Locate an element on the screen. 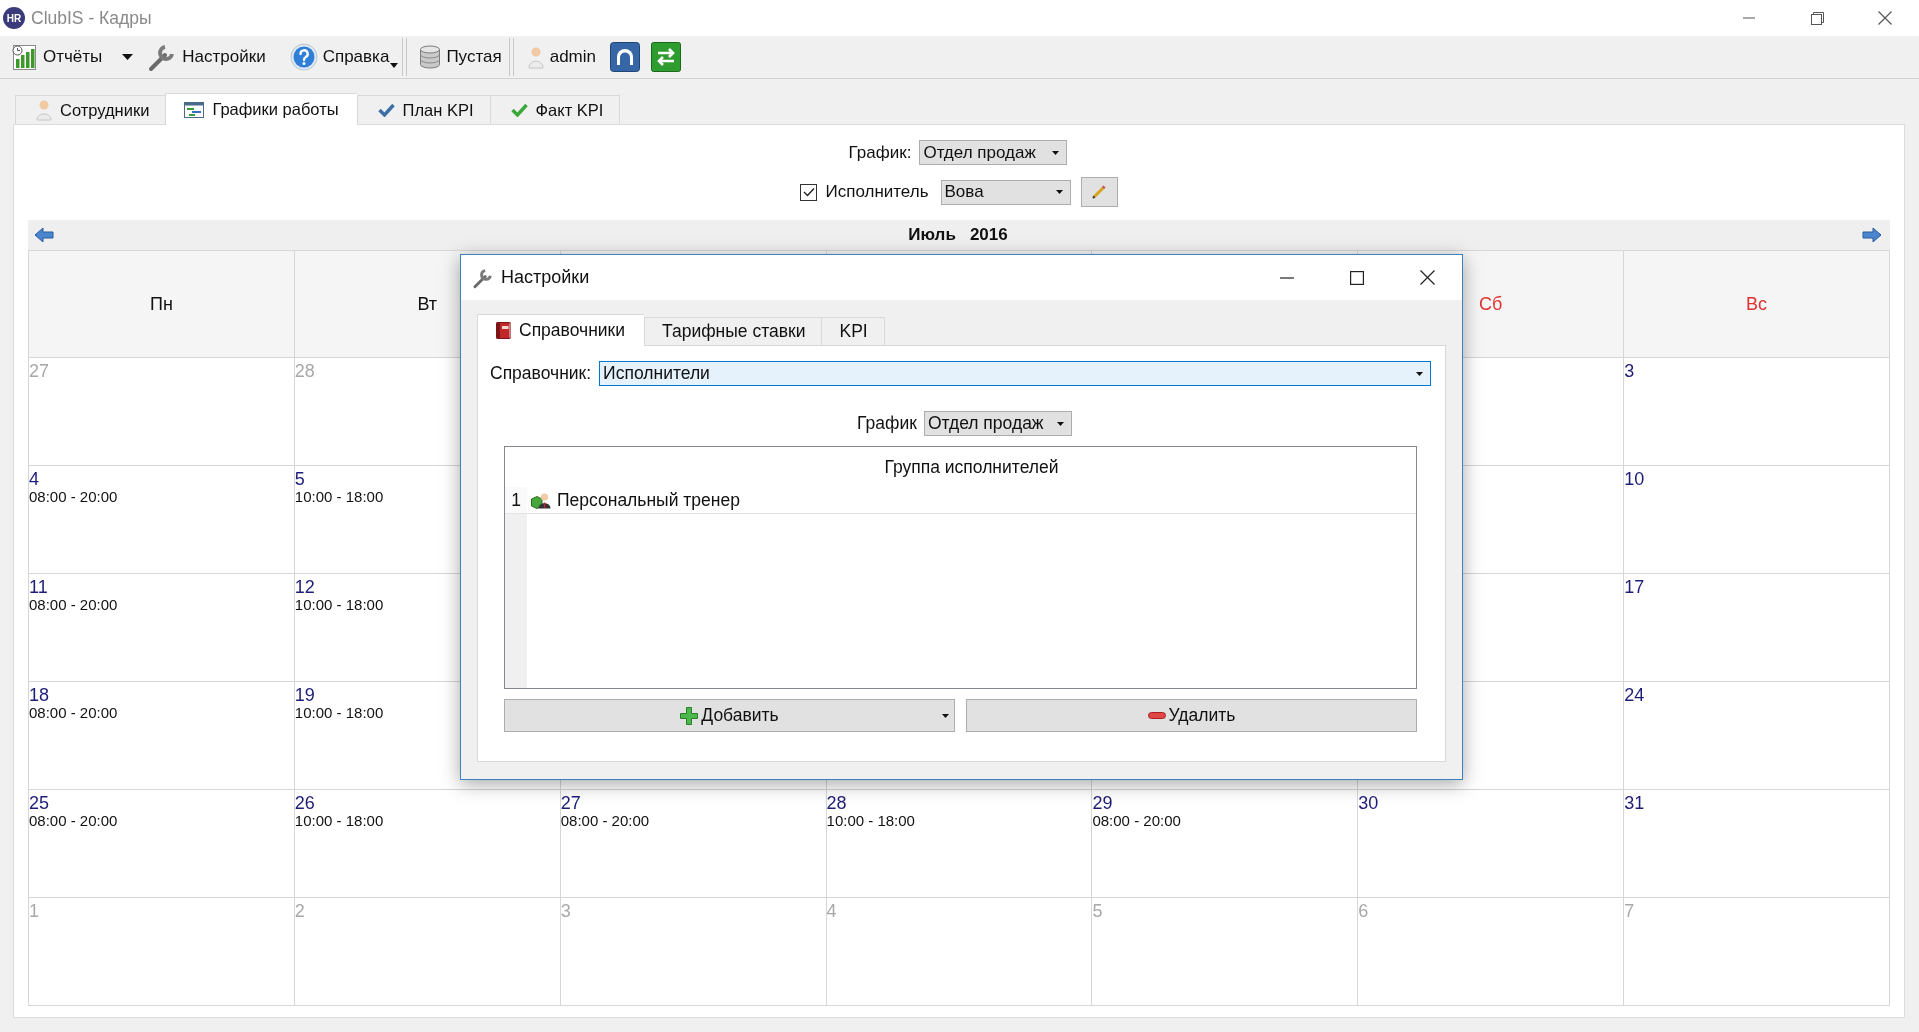  day-cell: 4 08:00 - 20:00 is located at coordinates (162, 520).